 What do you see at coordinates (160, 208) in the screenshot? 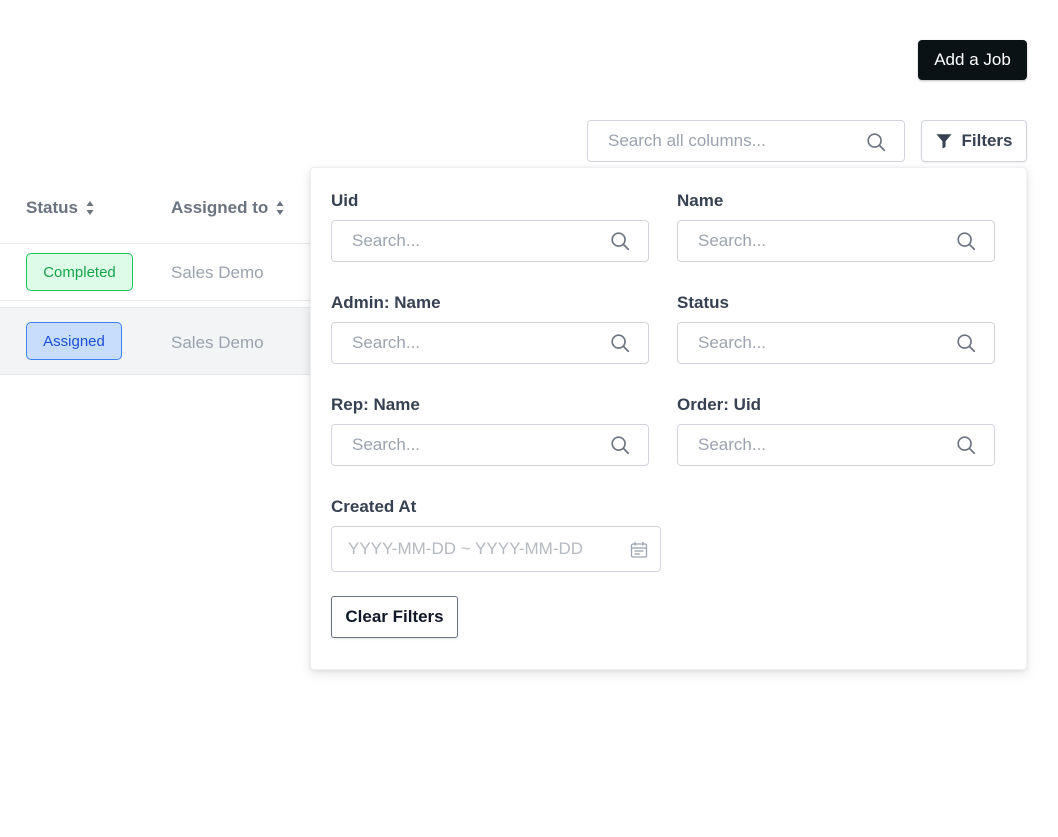
I see `table-header: Status Assigned to` at bounding box center [160, 208].